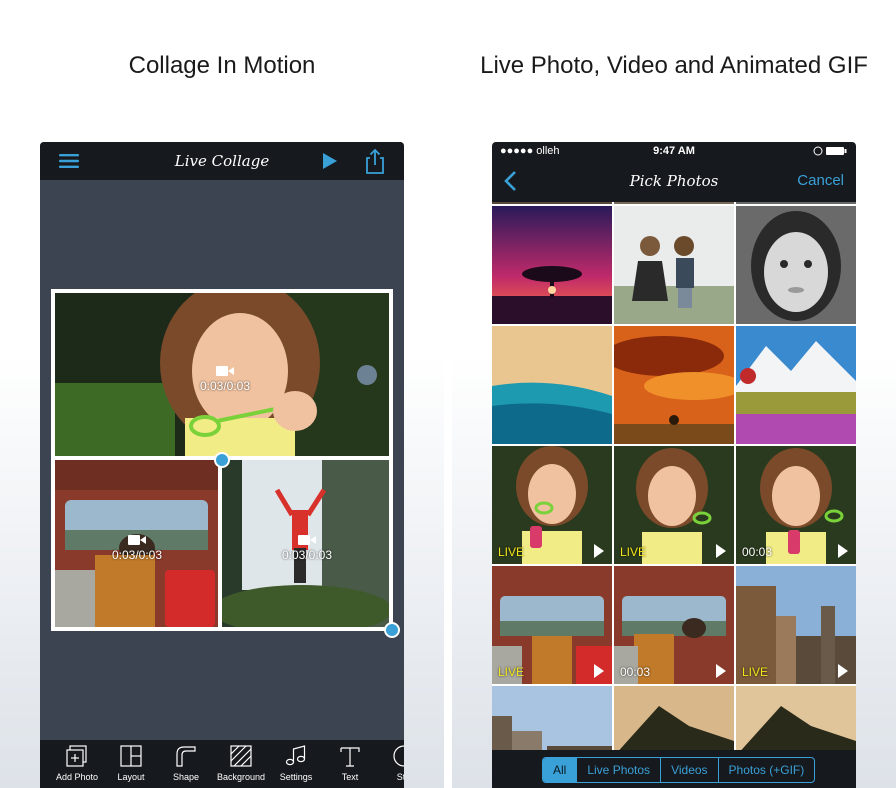  Describe the element at coordinates (131, 777) in the screenshot. I see `layout-label: Layout` at that location.